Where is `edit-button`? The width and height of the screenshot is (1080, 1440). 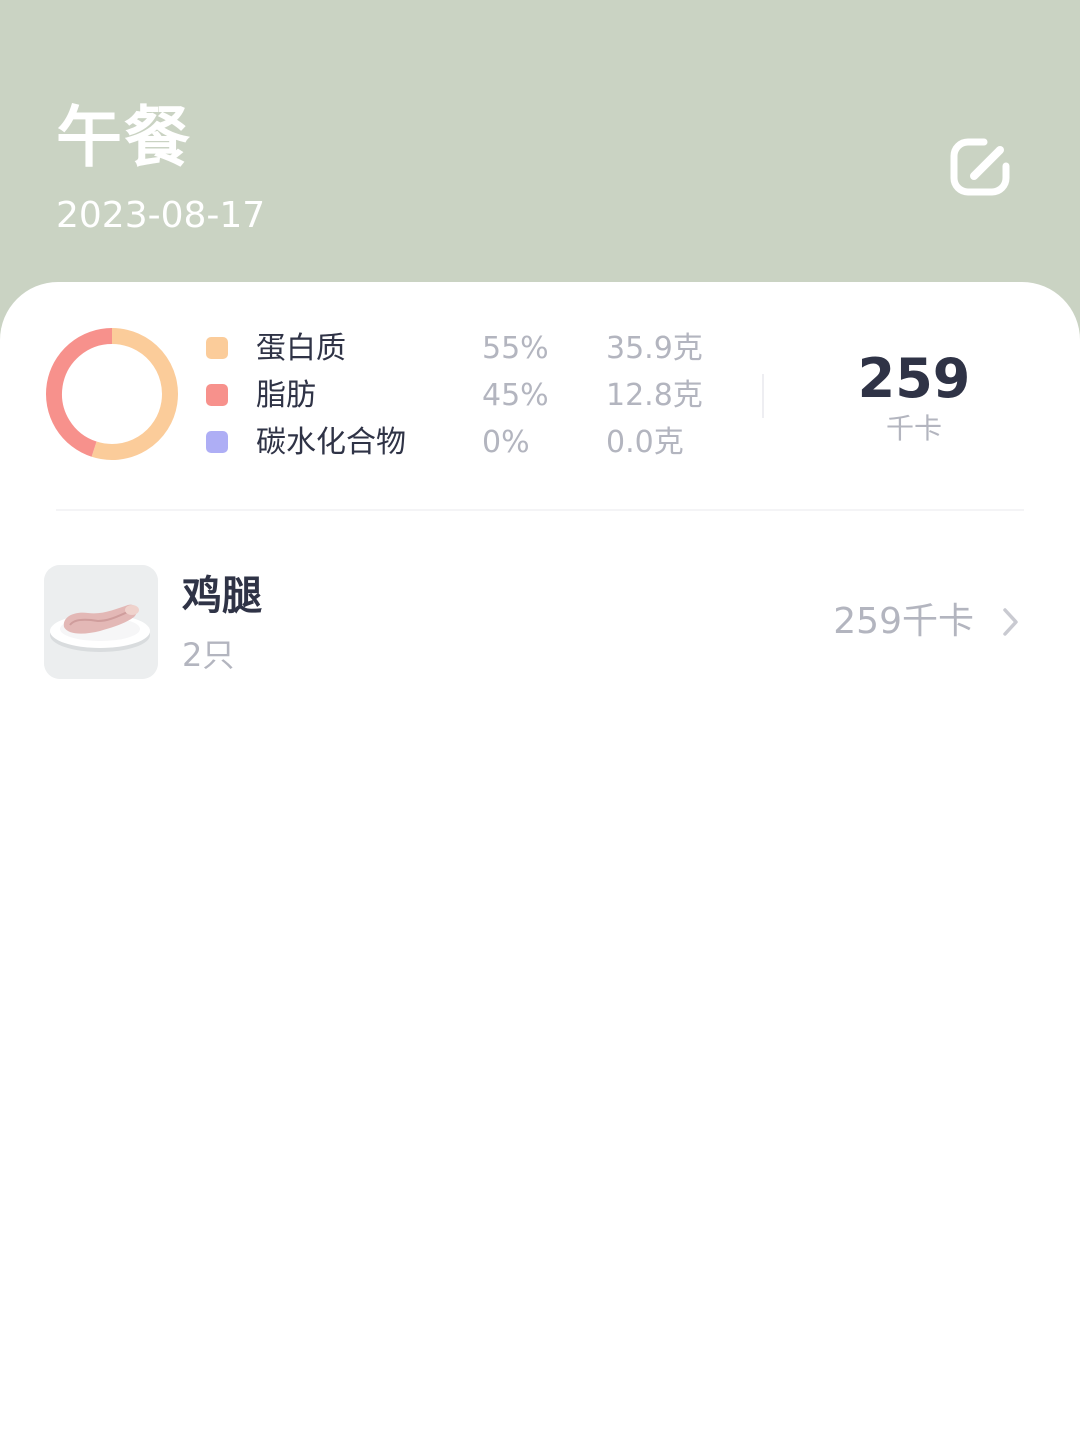 edit-button is located at coordinates (981, 167).